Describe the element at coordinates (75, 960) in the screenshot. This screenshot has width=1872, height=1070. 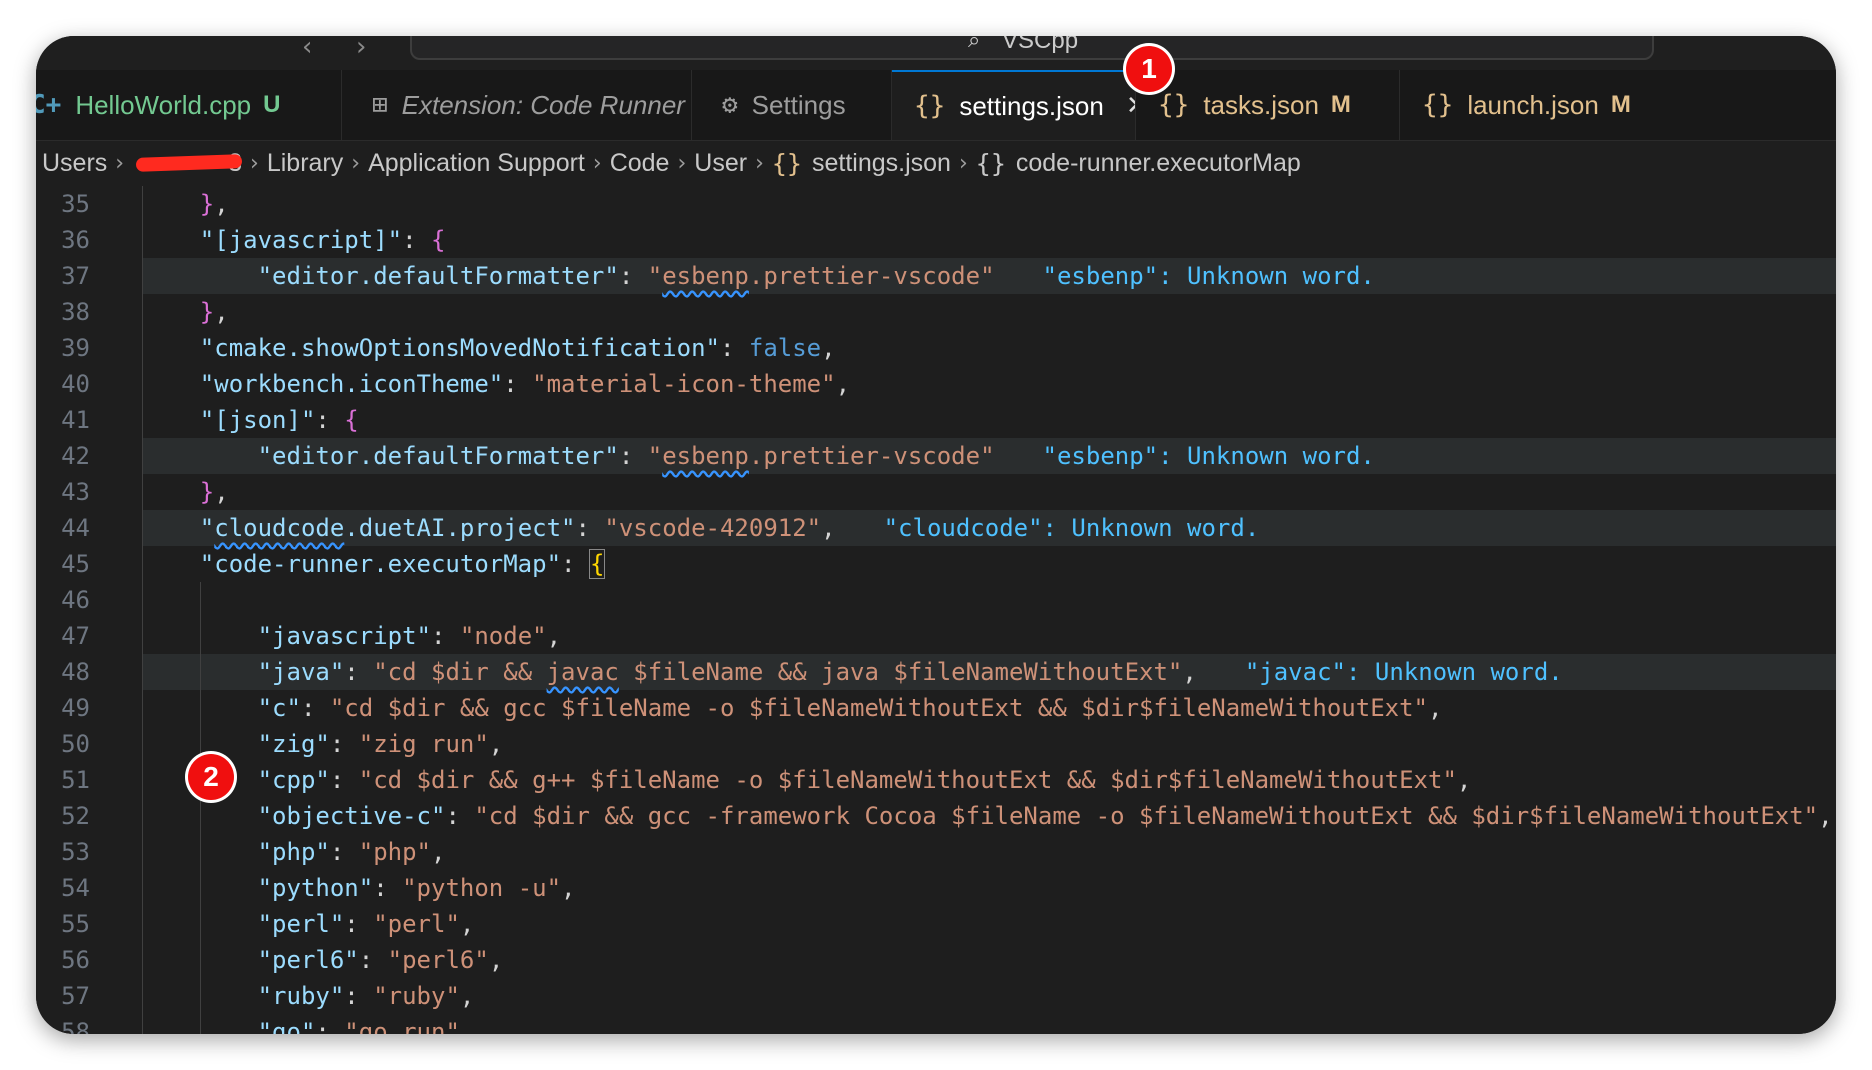
I see `line-number: 56` at that location.